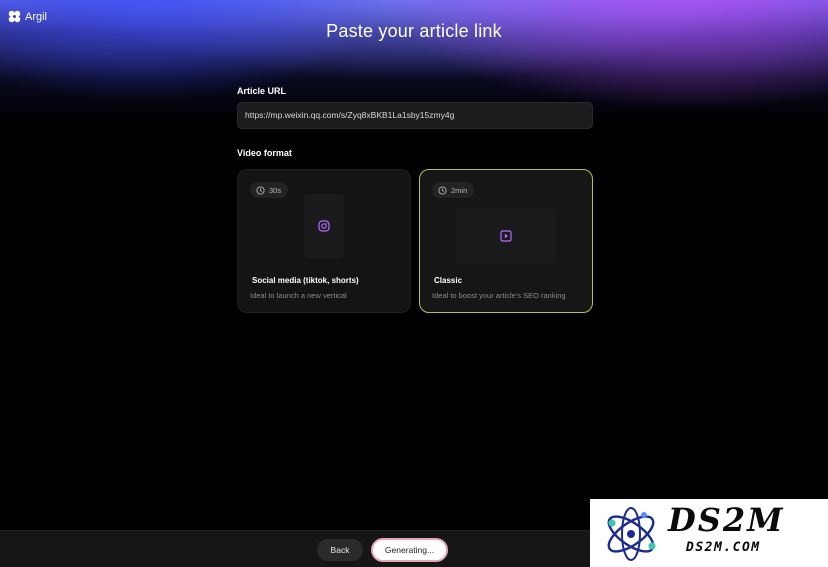 This screenshot has width=828, height=567. I want to click on duration-badge: 30s, so click(269, 190).